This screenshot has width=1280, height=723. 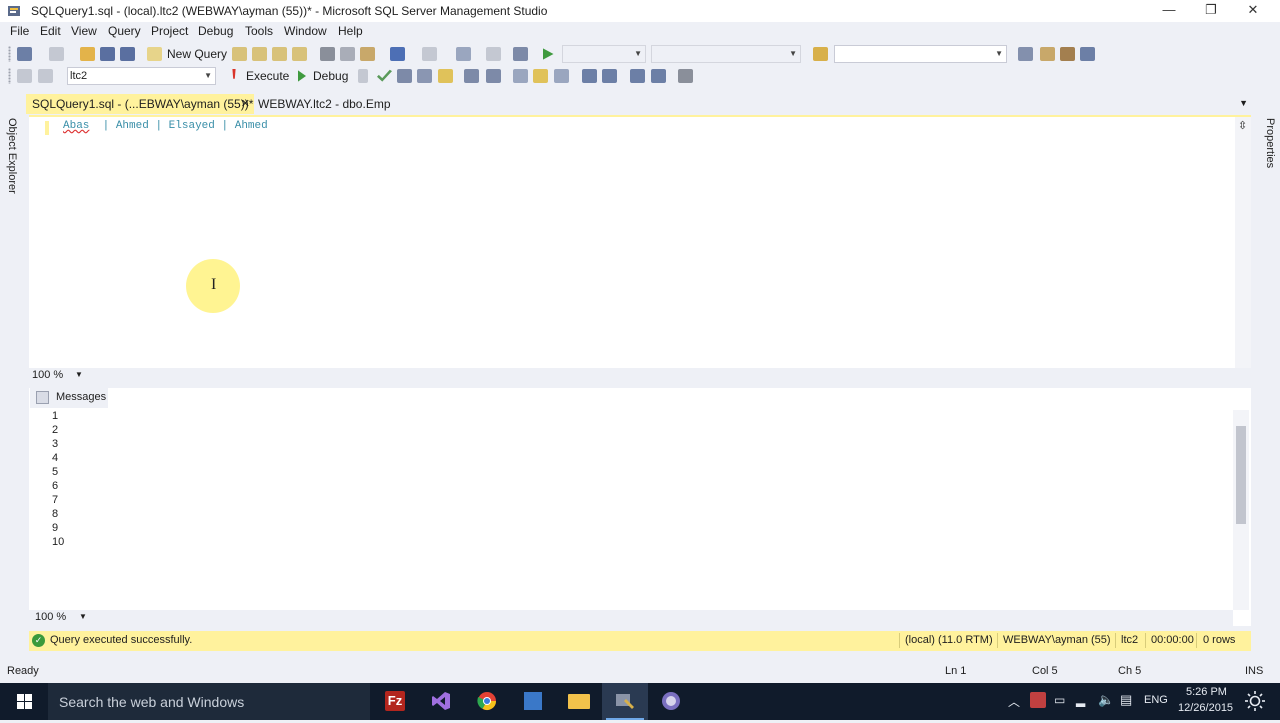 I want to click on tab-overflow-icon: ▼, so click(x=1243, y=103).